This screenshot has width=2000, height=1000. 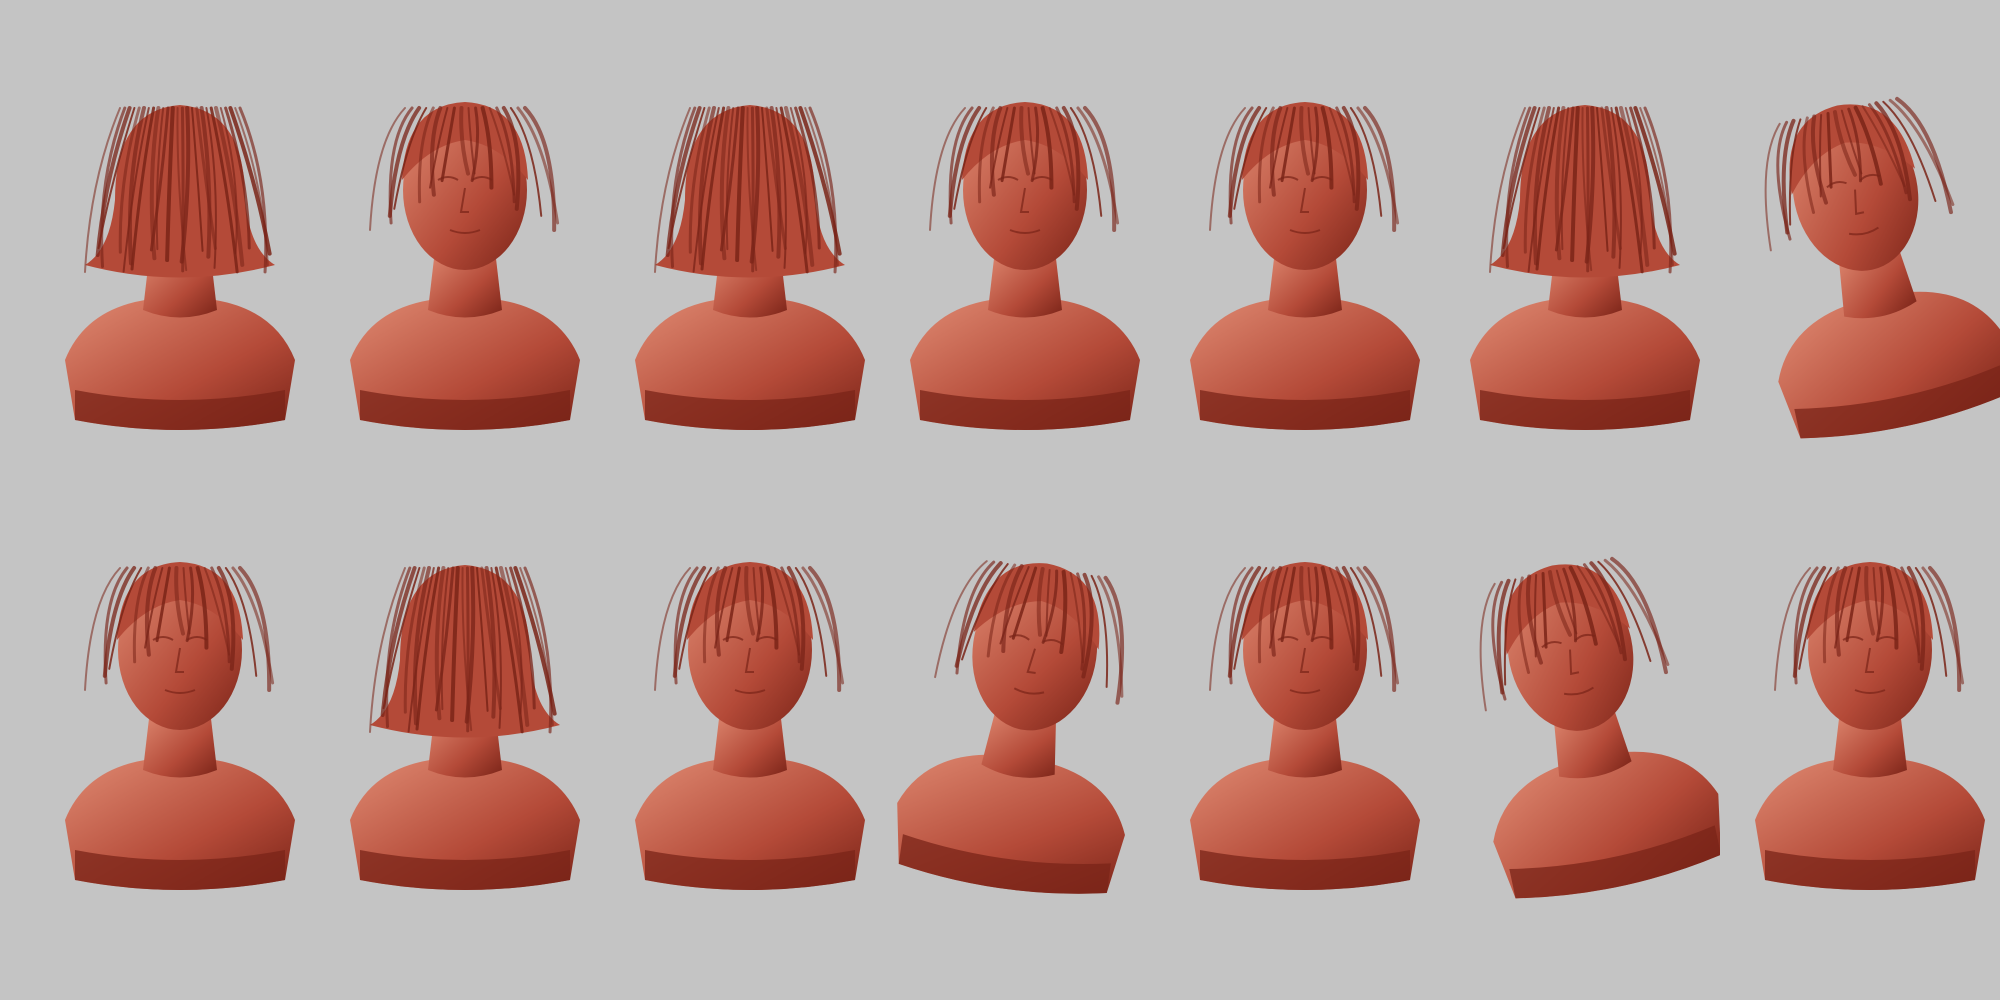 What do you see at coordinates (750, 730) in the screenshot?
I see `clay-bust-three-quarter-left` at bounding box center [750, 730].